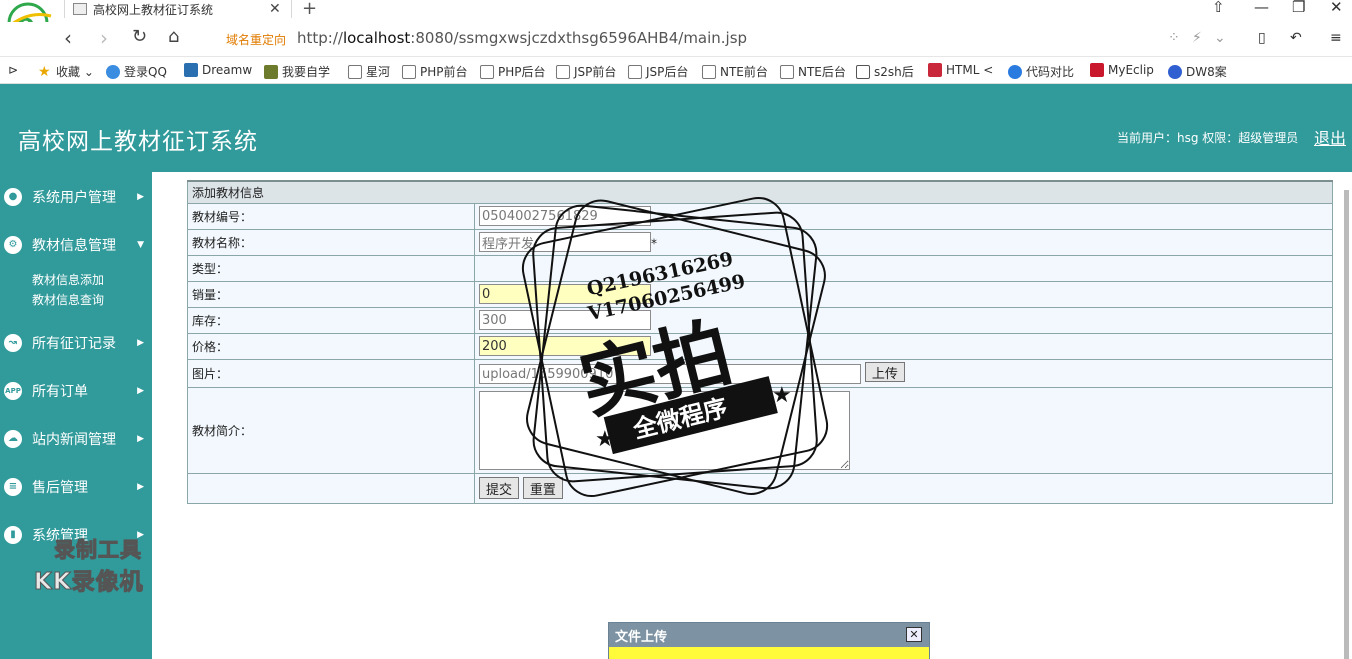 This screenshot has height=659, width=1352. Describe the element at coordinates (1336, 38) in the screenshot. I see `menu-icon: ≡` at that location.